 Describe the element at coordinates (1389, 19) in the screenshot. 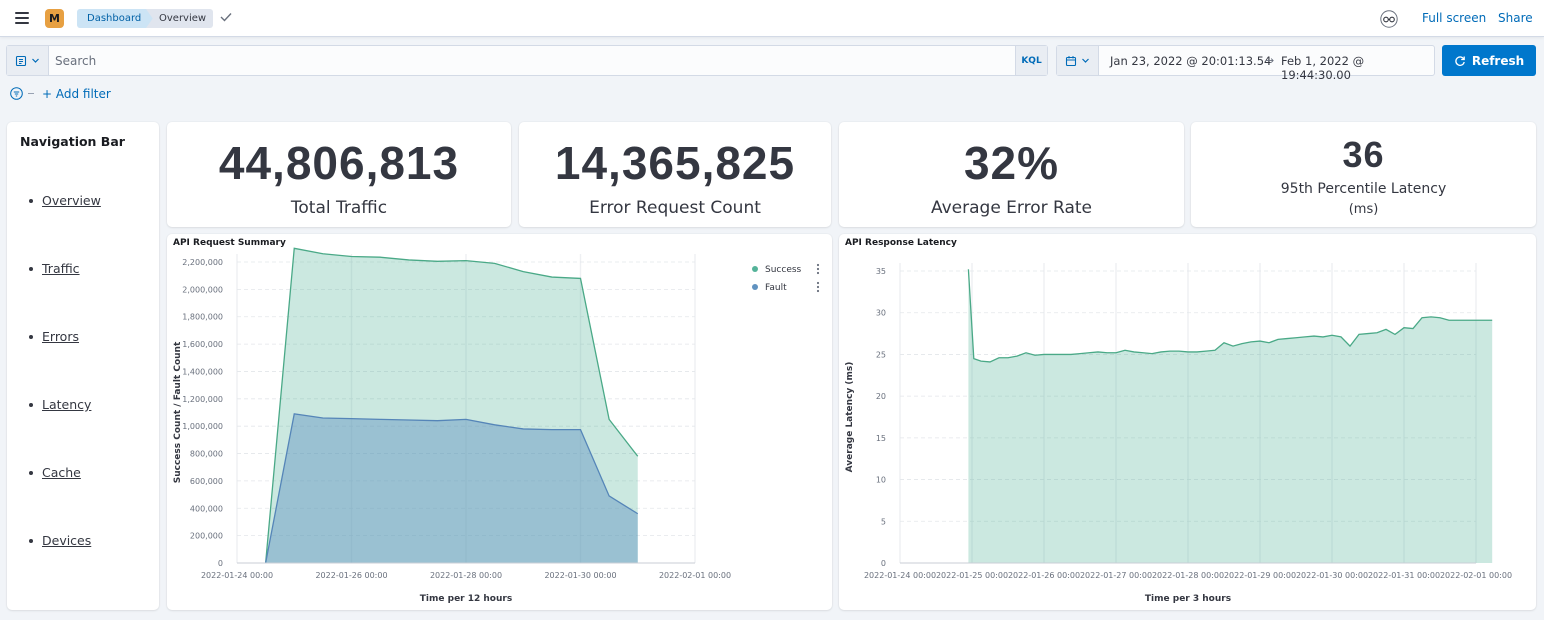

I see `glasses-icon` at that location.